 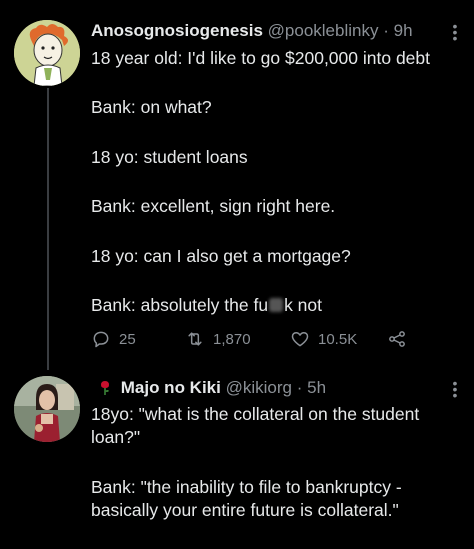 What do you see at coordinates (338, 339) in the screenshot?
I see `like-count: 10.5K` at bounding box center [338, 339].